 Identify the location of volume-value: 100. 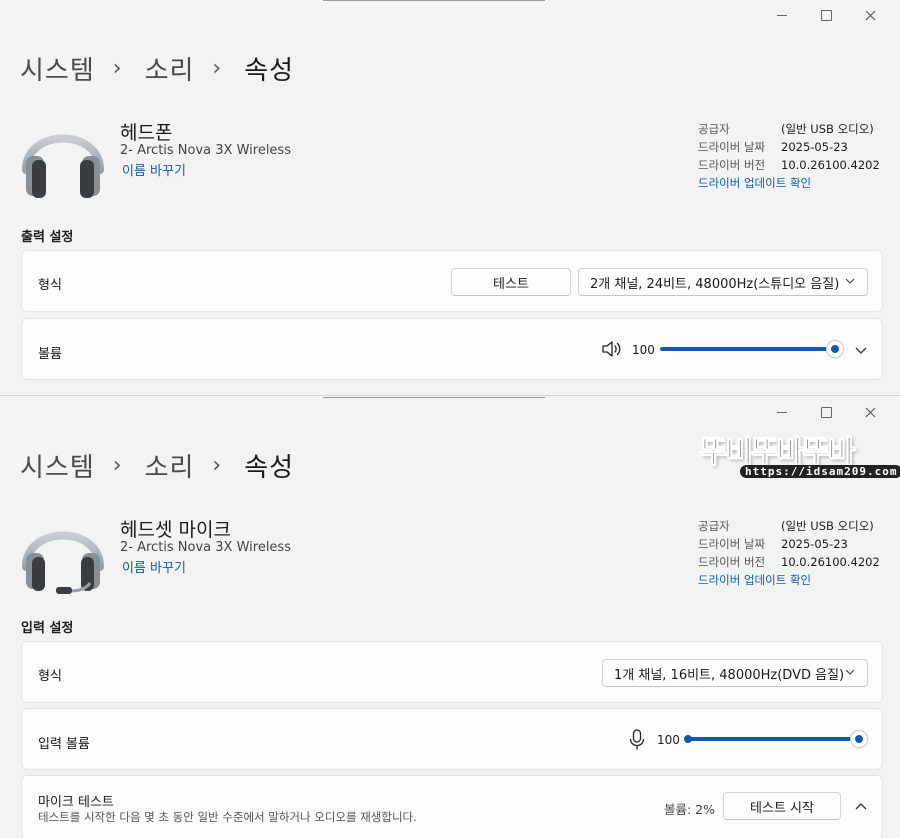
(643, 350).